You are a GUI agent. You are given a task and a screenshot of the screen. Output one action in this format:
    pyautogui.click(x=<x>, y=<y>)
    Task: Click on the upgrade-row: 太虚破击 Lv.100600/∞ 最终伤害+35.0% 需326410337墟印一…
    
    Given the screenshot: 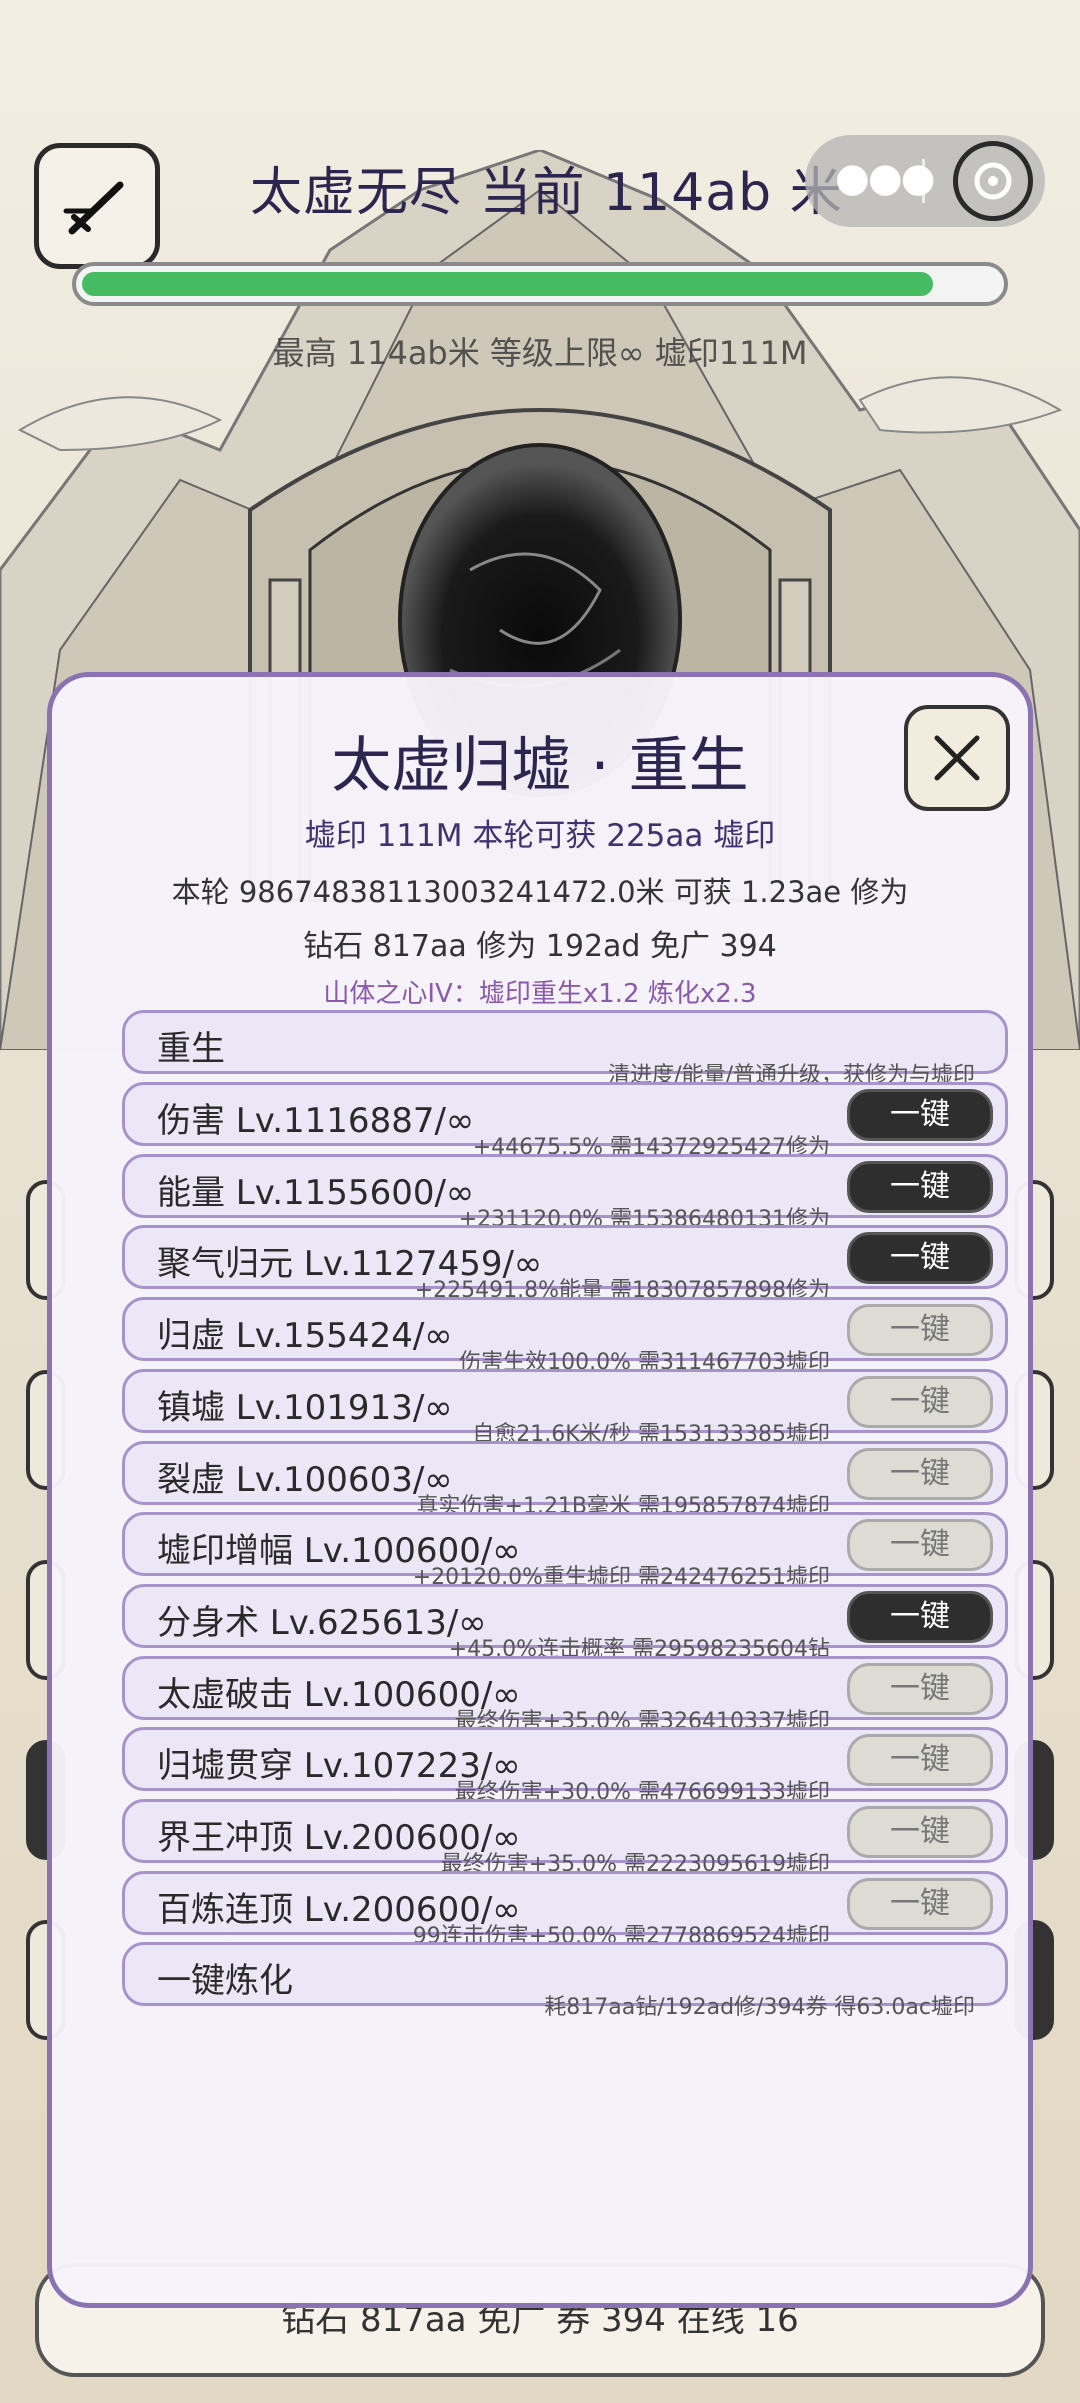 What is the action you would take?
    pyautogui.click(x=565, y=1694)
    